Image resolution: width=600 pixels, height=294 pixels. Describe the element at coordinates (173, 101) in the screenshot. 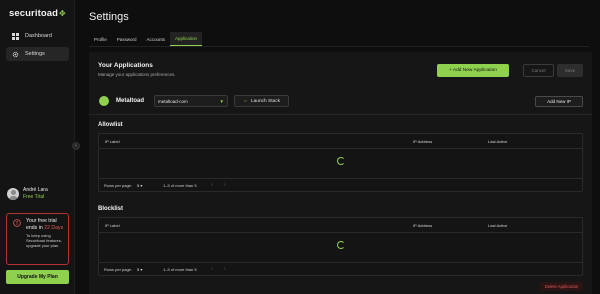

I see `environment-select-value: metaltoad-com` at that location.